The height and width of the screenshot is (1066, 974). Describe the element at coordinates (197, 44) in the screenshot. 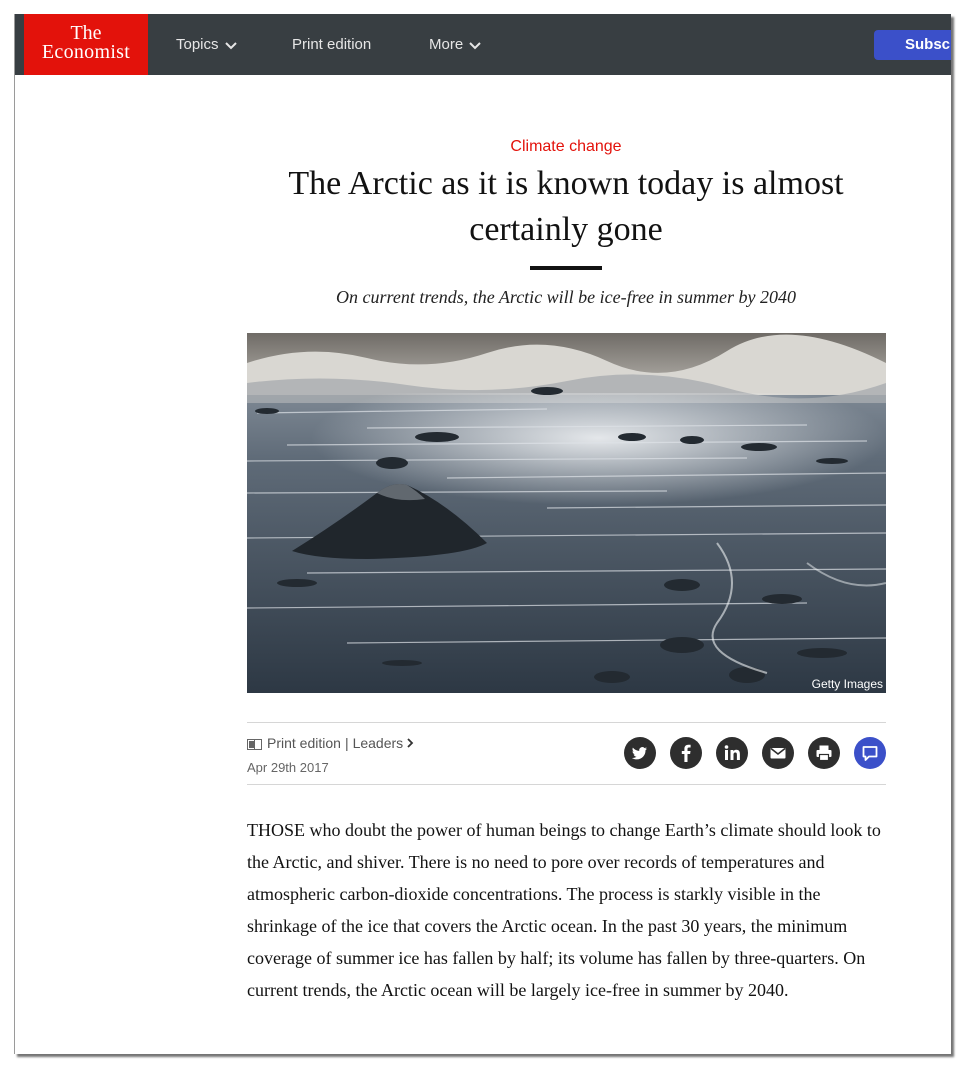

I see `nav-topics-label: Topics` at that location.